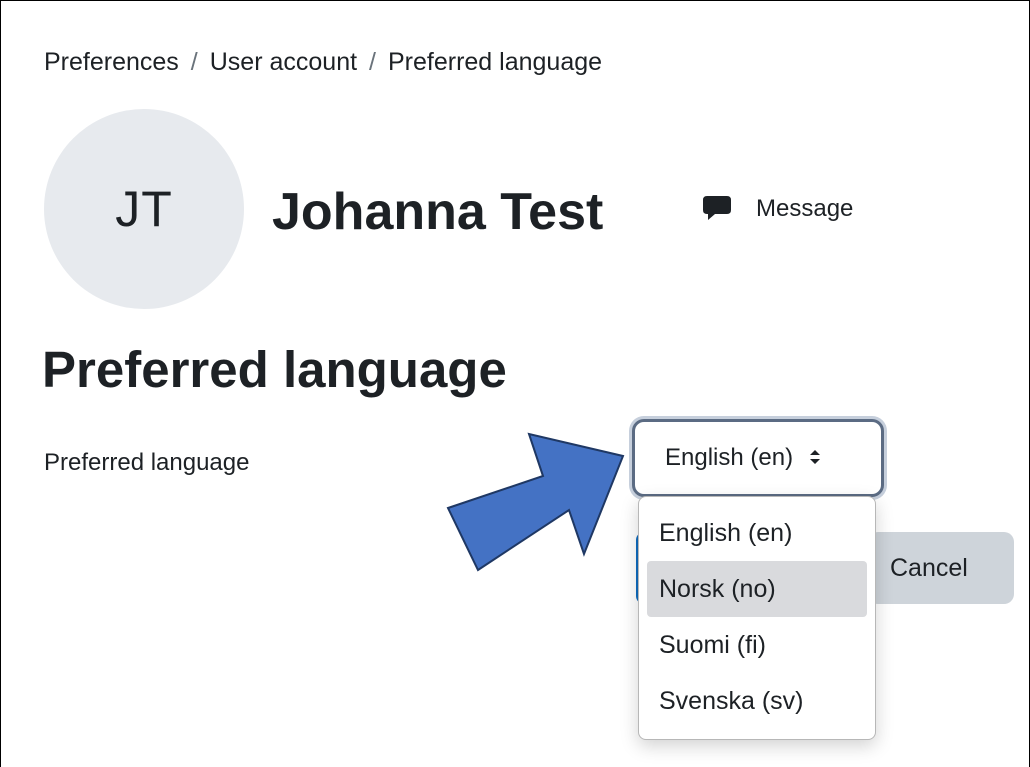  I want to click on breadcrumb-item-user-account: User account, so click(283, 62).